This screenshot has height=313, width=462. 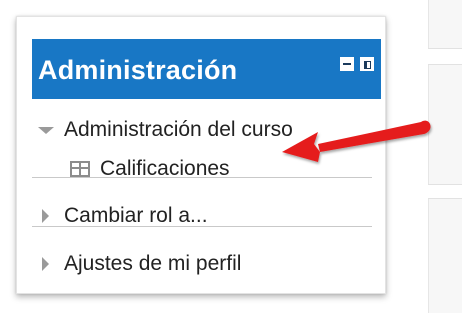 I want to click on red-arrow-icon, so click(x=356, y=141).